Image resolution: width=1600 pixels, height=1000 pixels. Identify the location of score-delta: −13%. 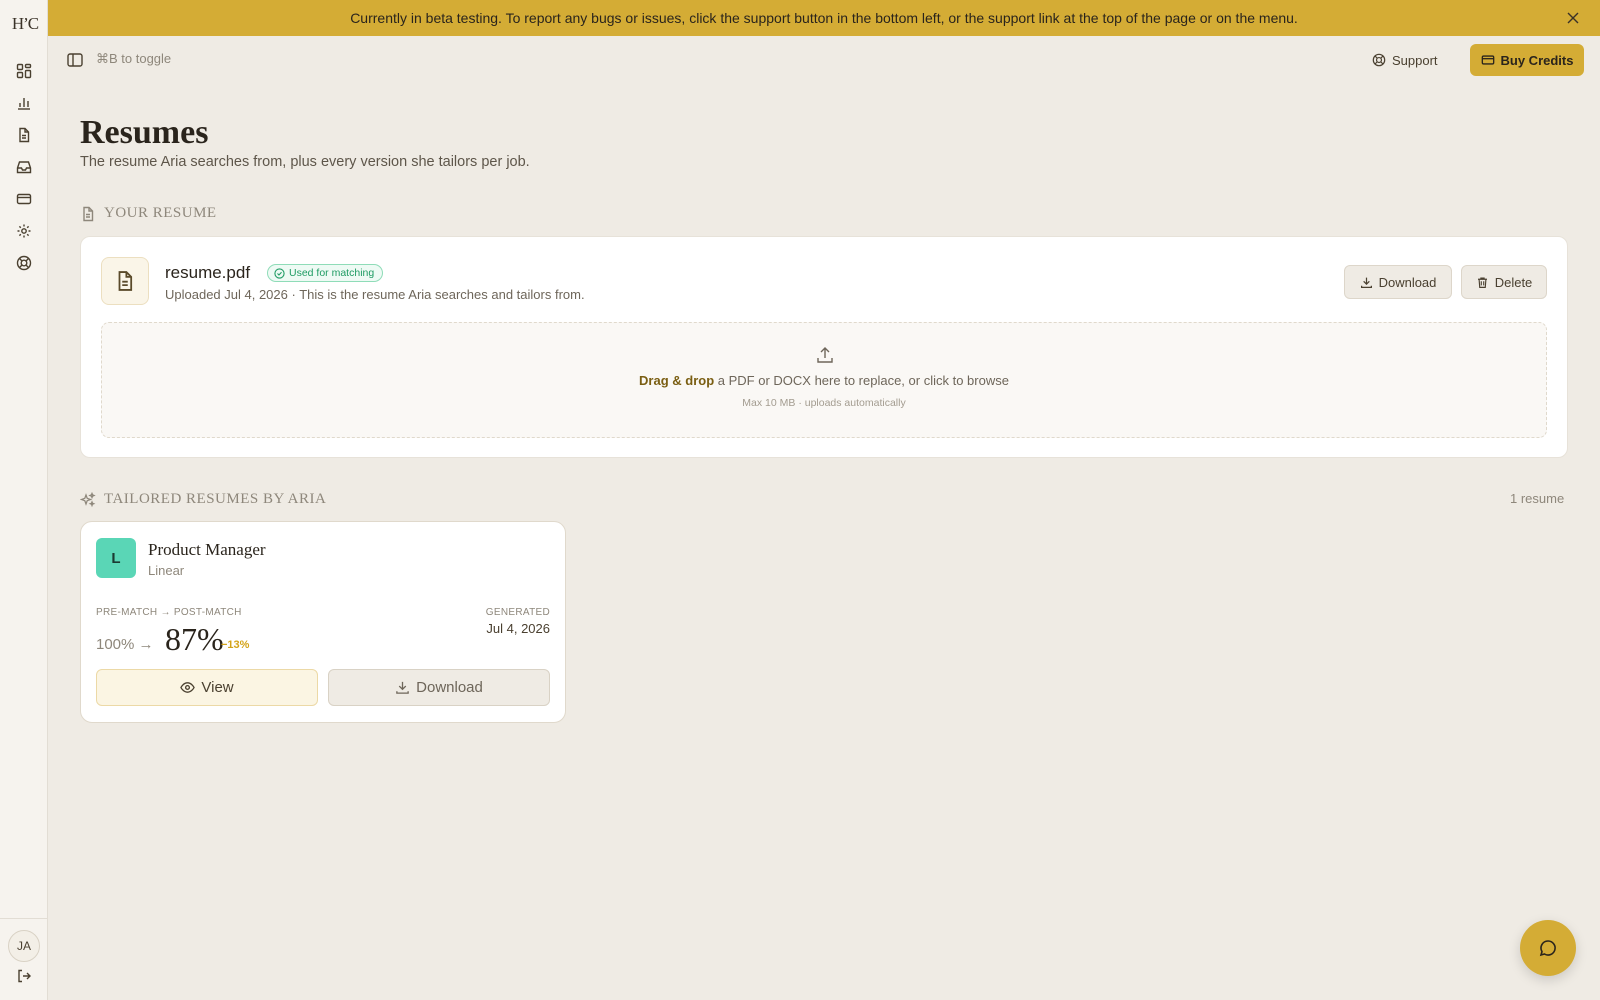
(235, 645).